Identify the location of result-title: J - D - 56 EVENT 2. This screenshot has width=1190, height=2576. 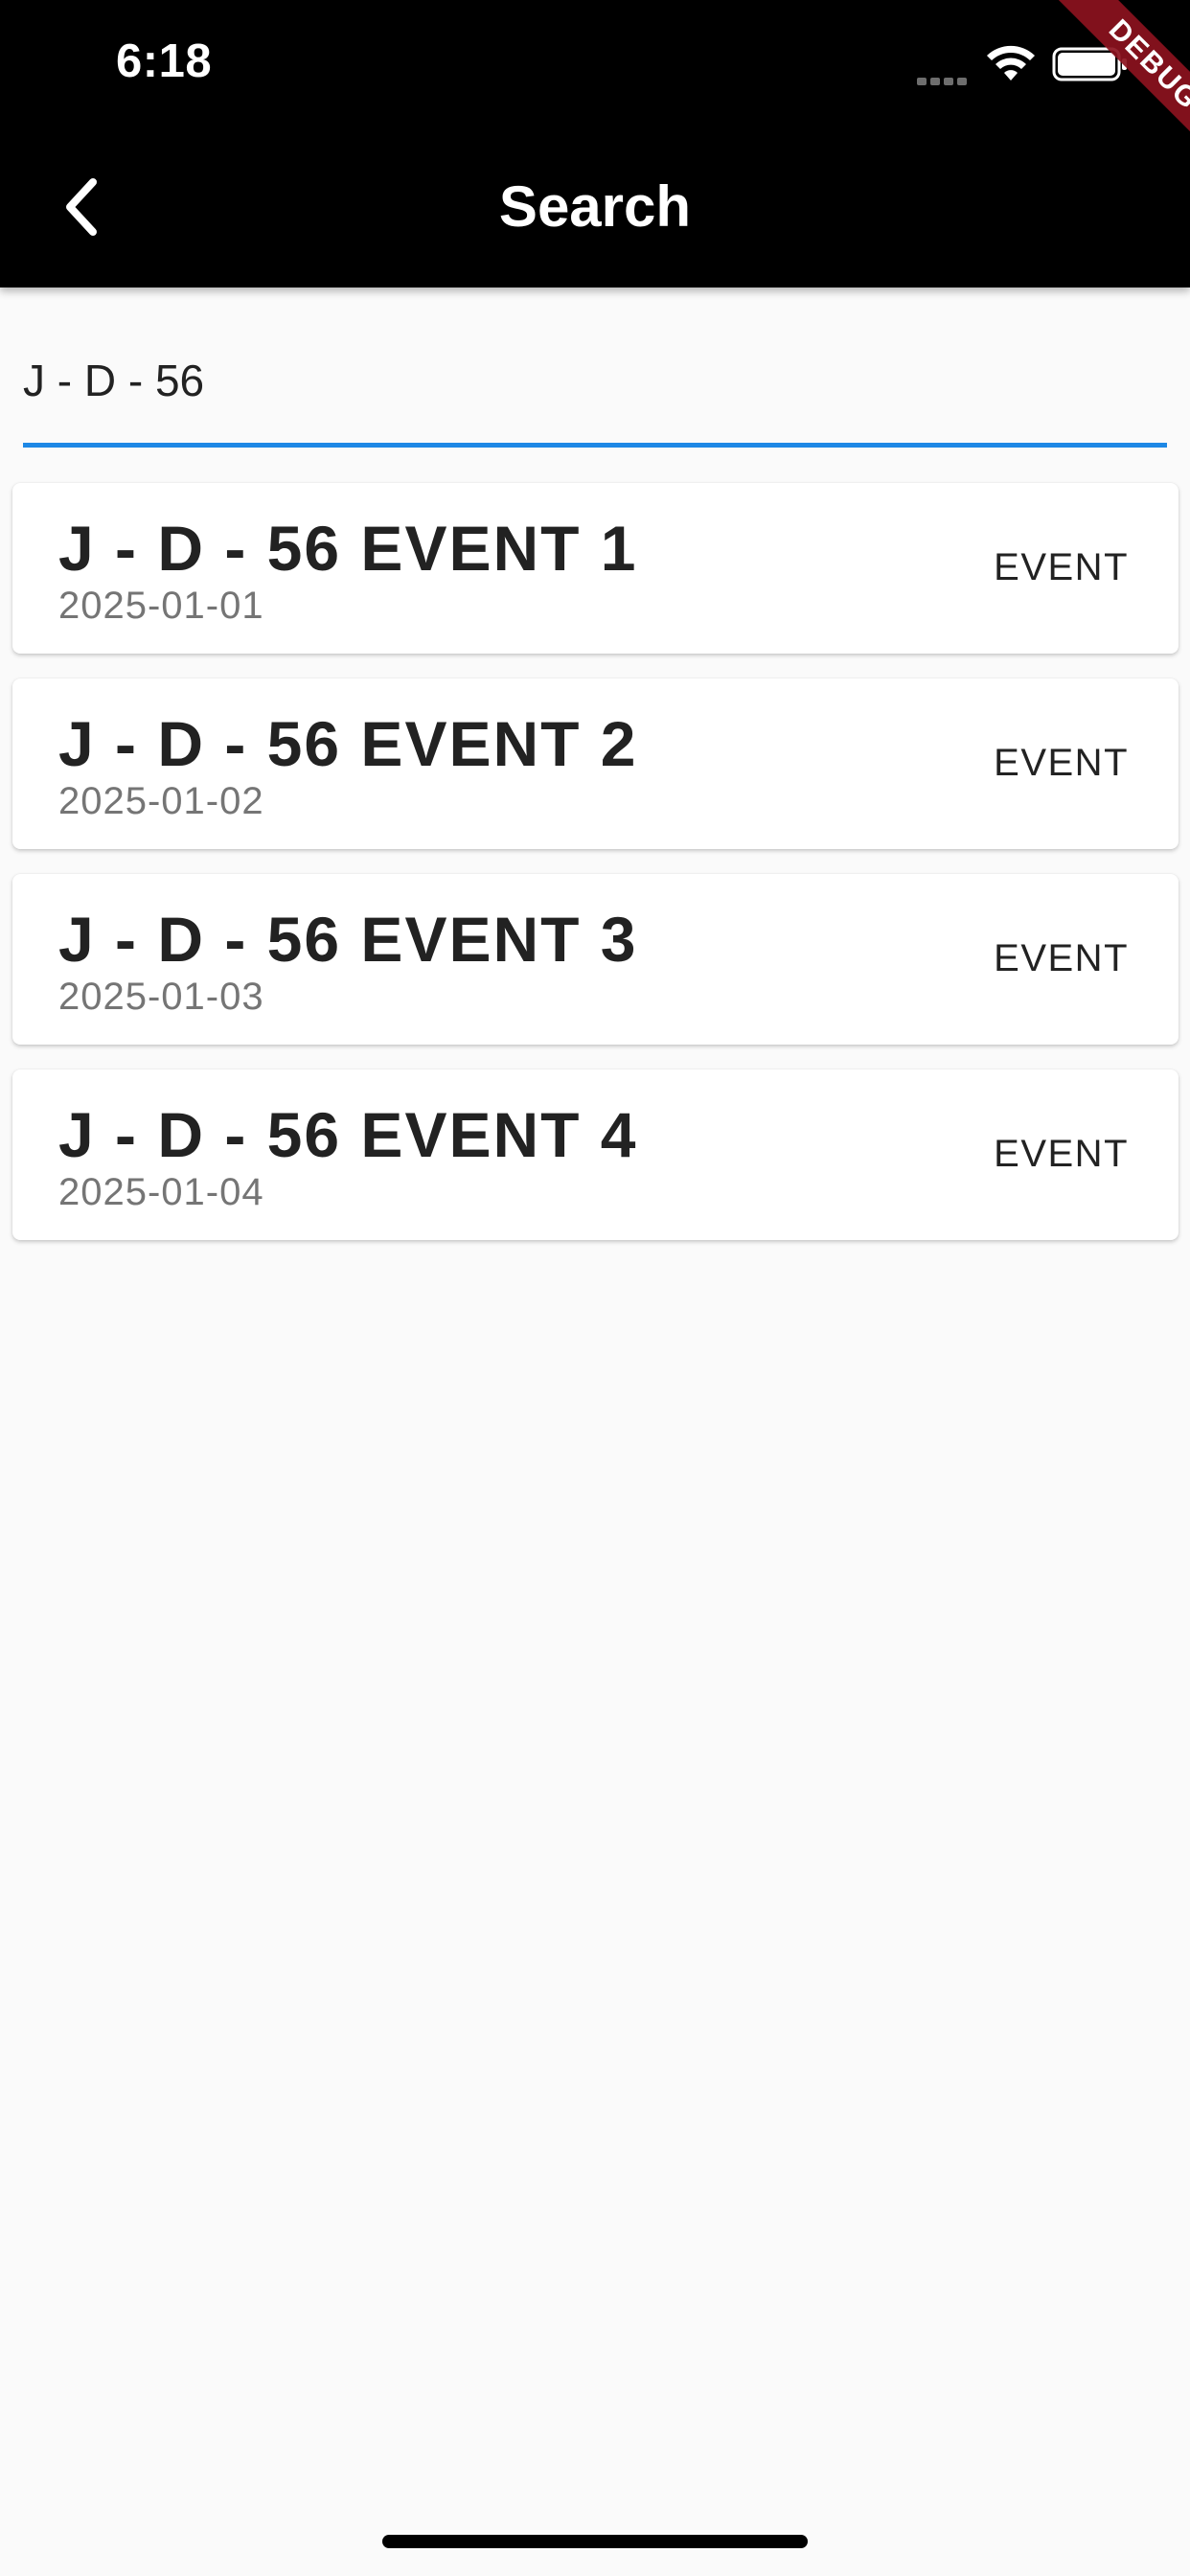
(348, 743).